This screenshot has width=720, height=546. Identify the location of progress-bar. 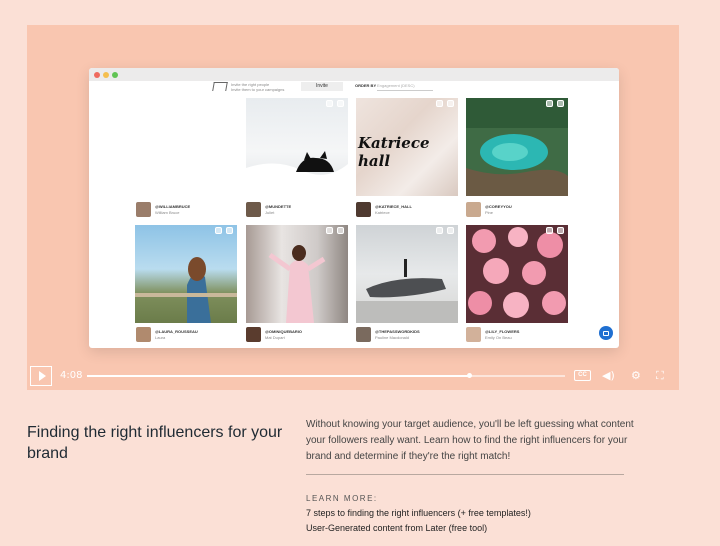
(326, 375).